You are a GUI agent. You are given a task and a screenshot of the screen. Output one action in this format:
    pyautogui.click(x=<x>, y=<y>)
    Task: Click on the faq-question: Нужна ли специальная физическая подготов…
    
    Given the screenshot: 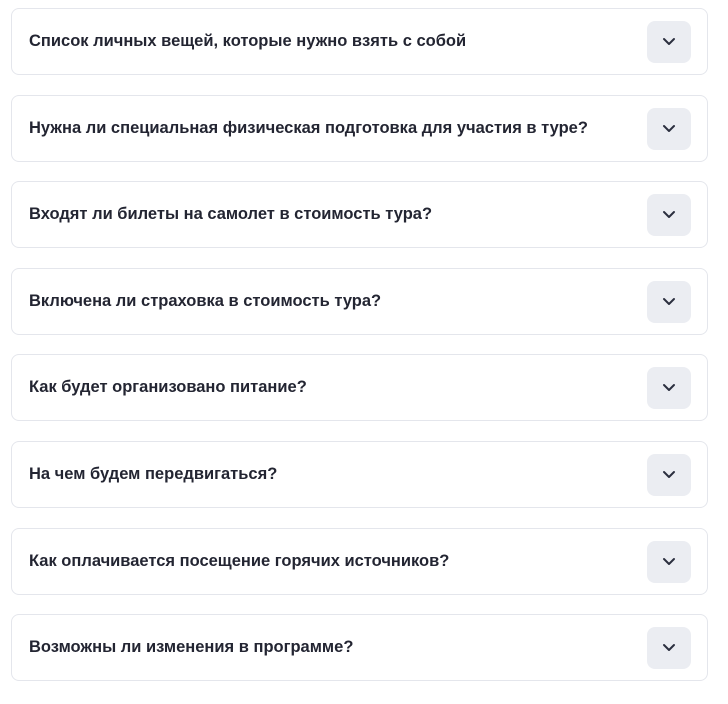 What is the action you would take?
    pyautogui.click(x=308, y=128)
    